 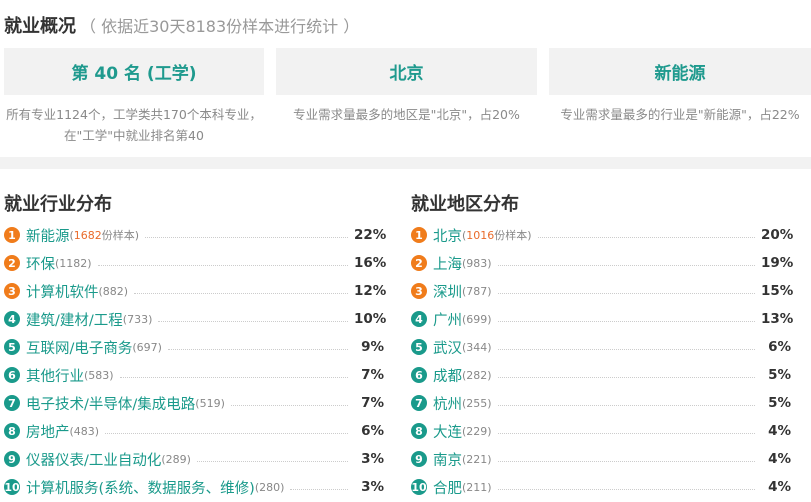 What do you see at coordinates (40, 263) in the screenshot?
I see `industry-name-link: 环保` at bounding box center [40, 263].